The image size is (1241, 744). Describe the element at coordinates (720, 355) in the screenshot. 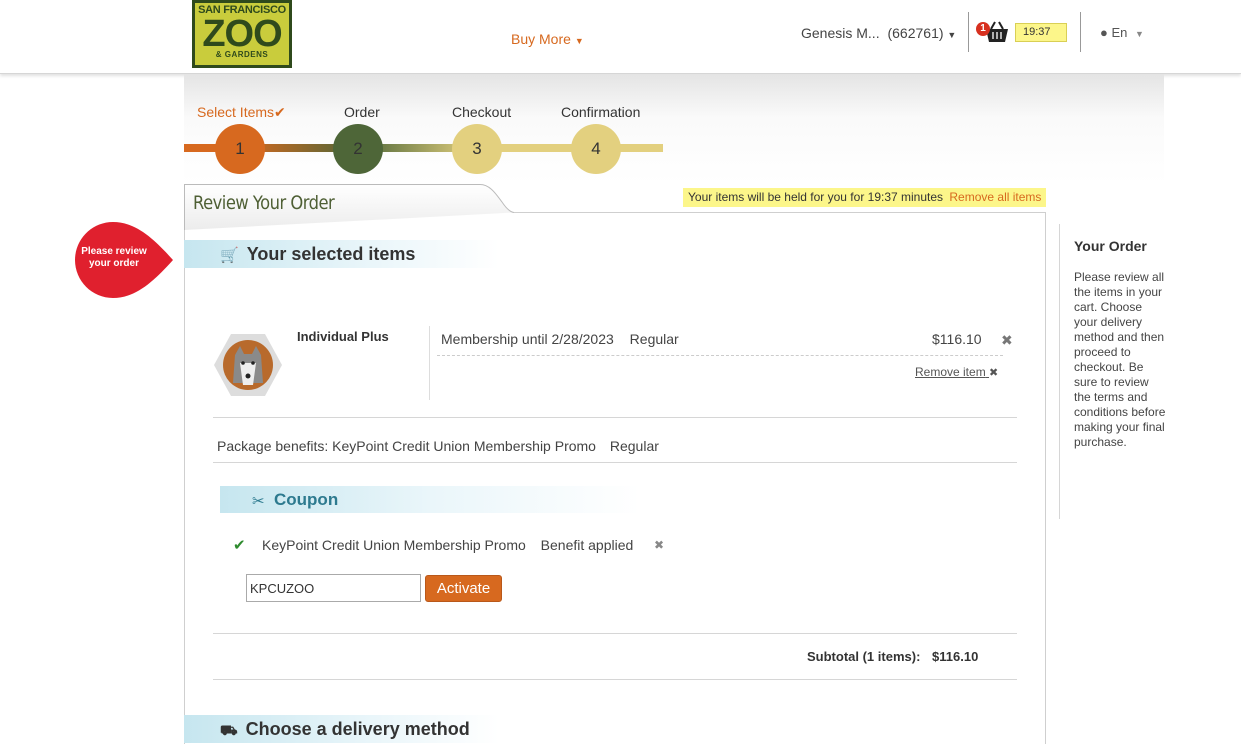

I see `item-dashed-divider` at that location.